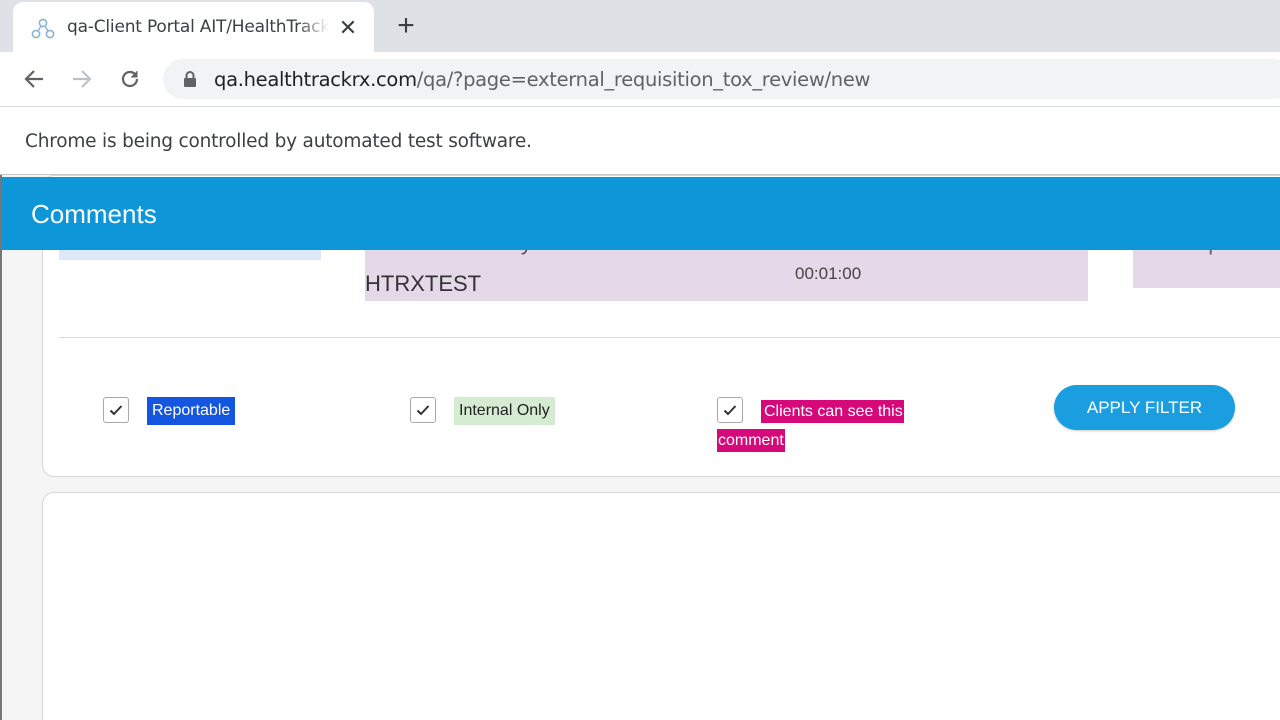 This screenshot has width=1280, height=720. Describe the element at coordinates (810, 426) in the screenshot. I see `clients-can-see-label: Clients can see this comment` at that location.